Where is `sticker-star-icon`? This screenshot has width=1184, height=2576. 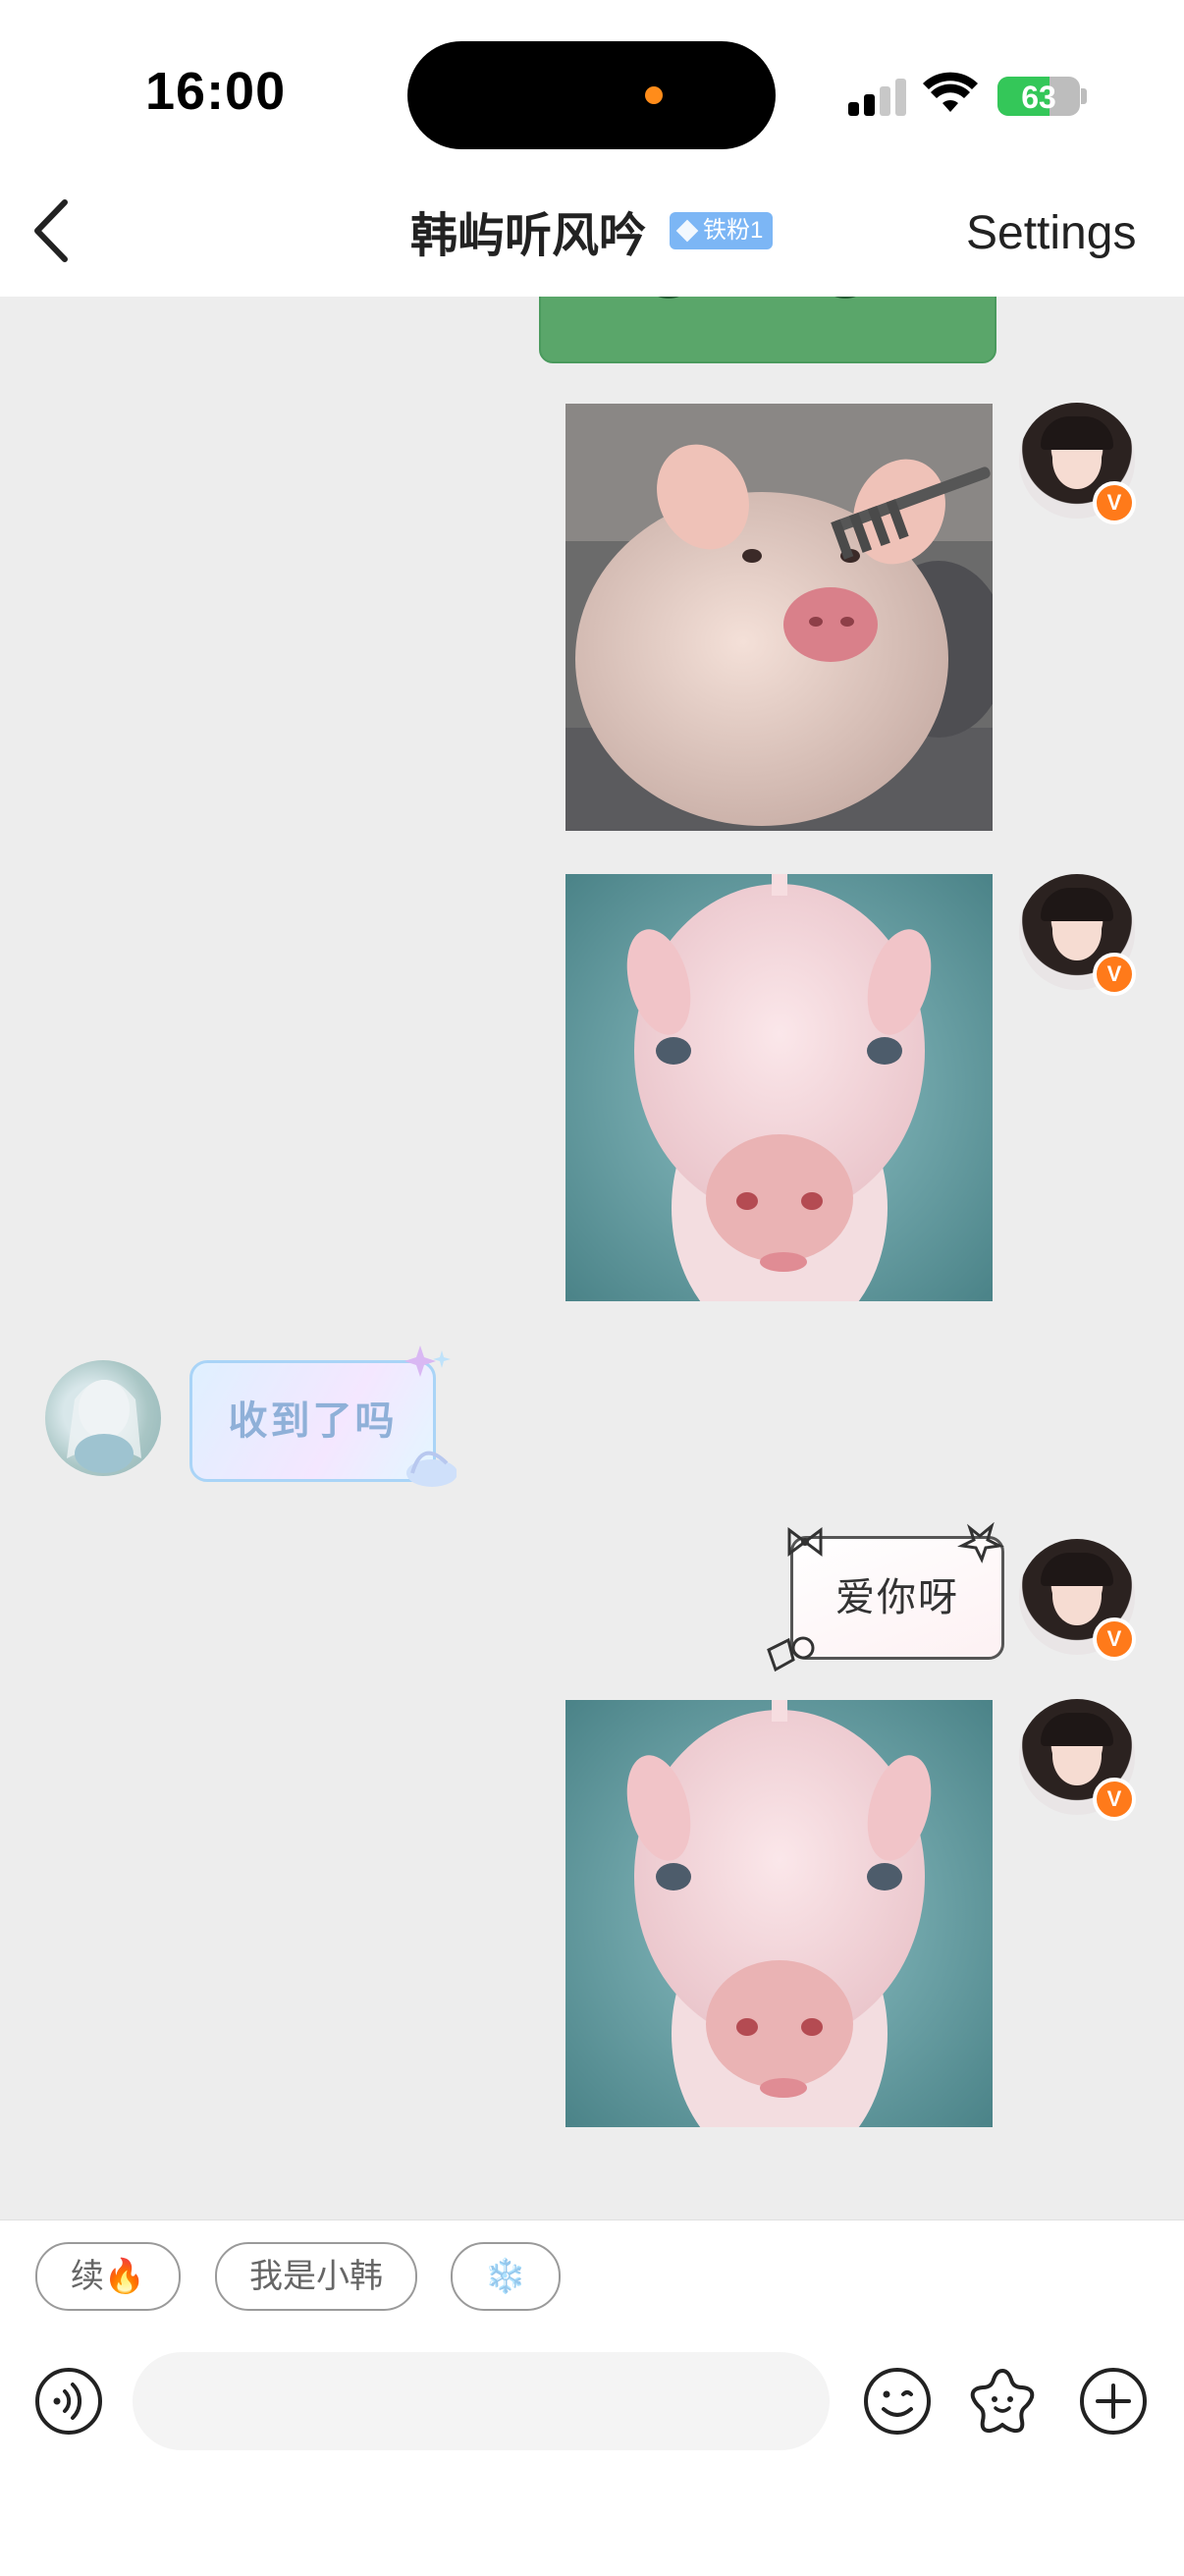 sticker-star-icon is located at coordinates (1002, 2401).